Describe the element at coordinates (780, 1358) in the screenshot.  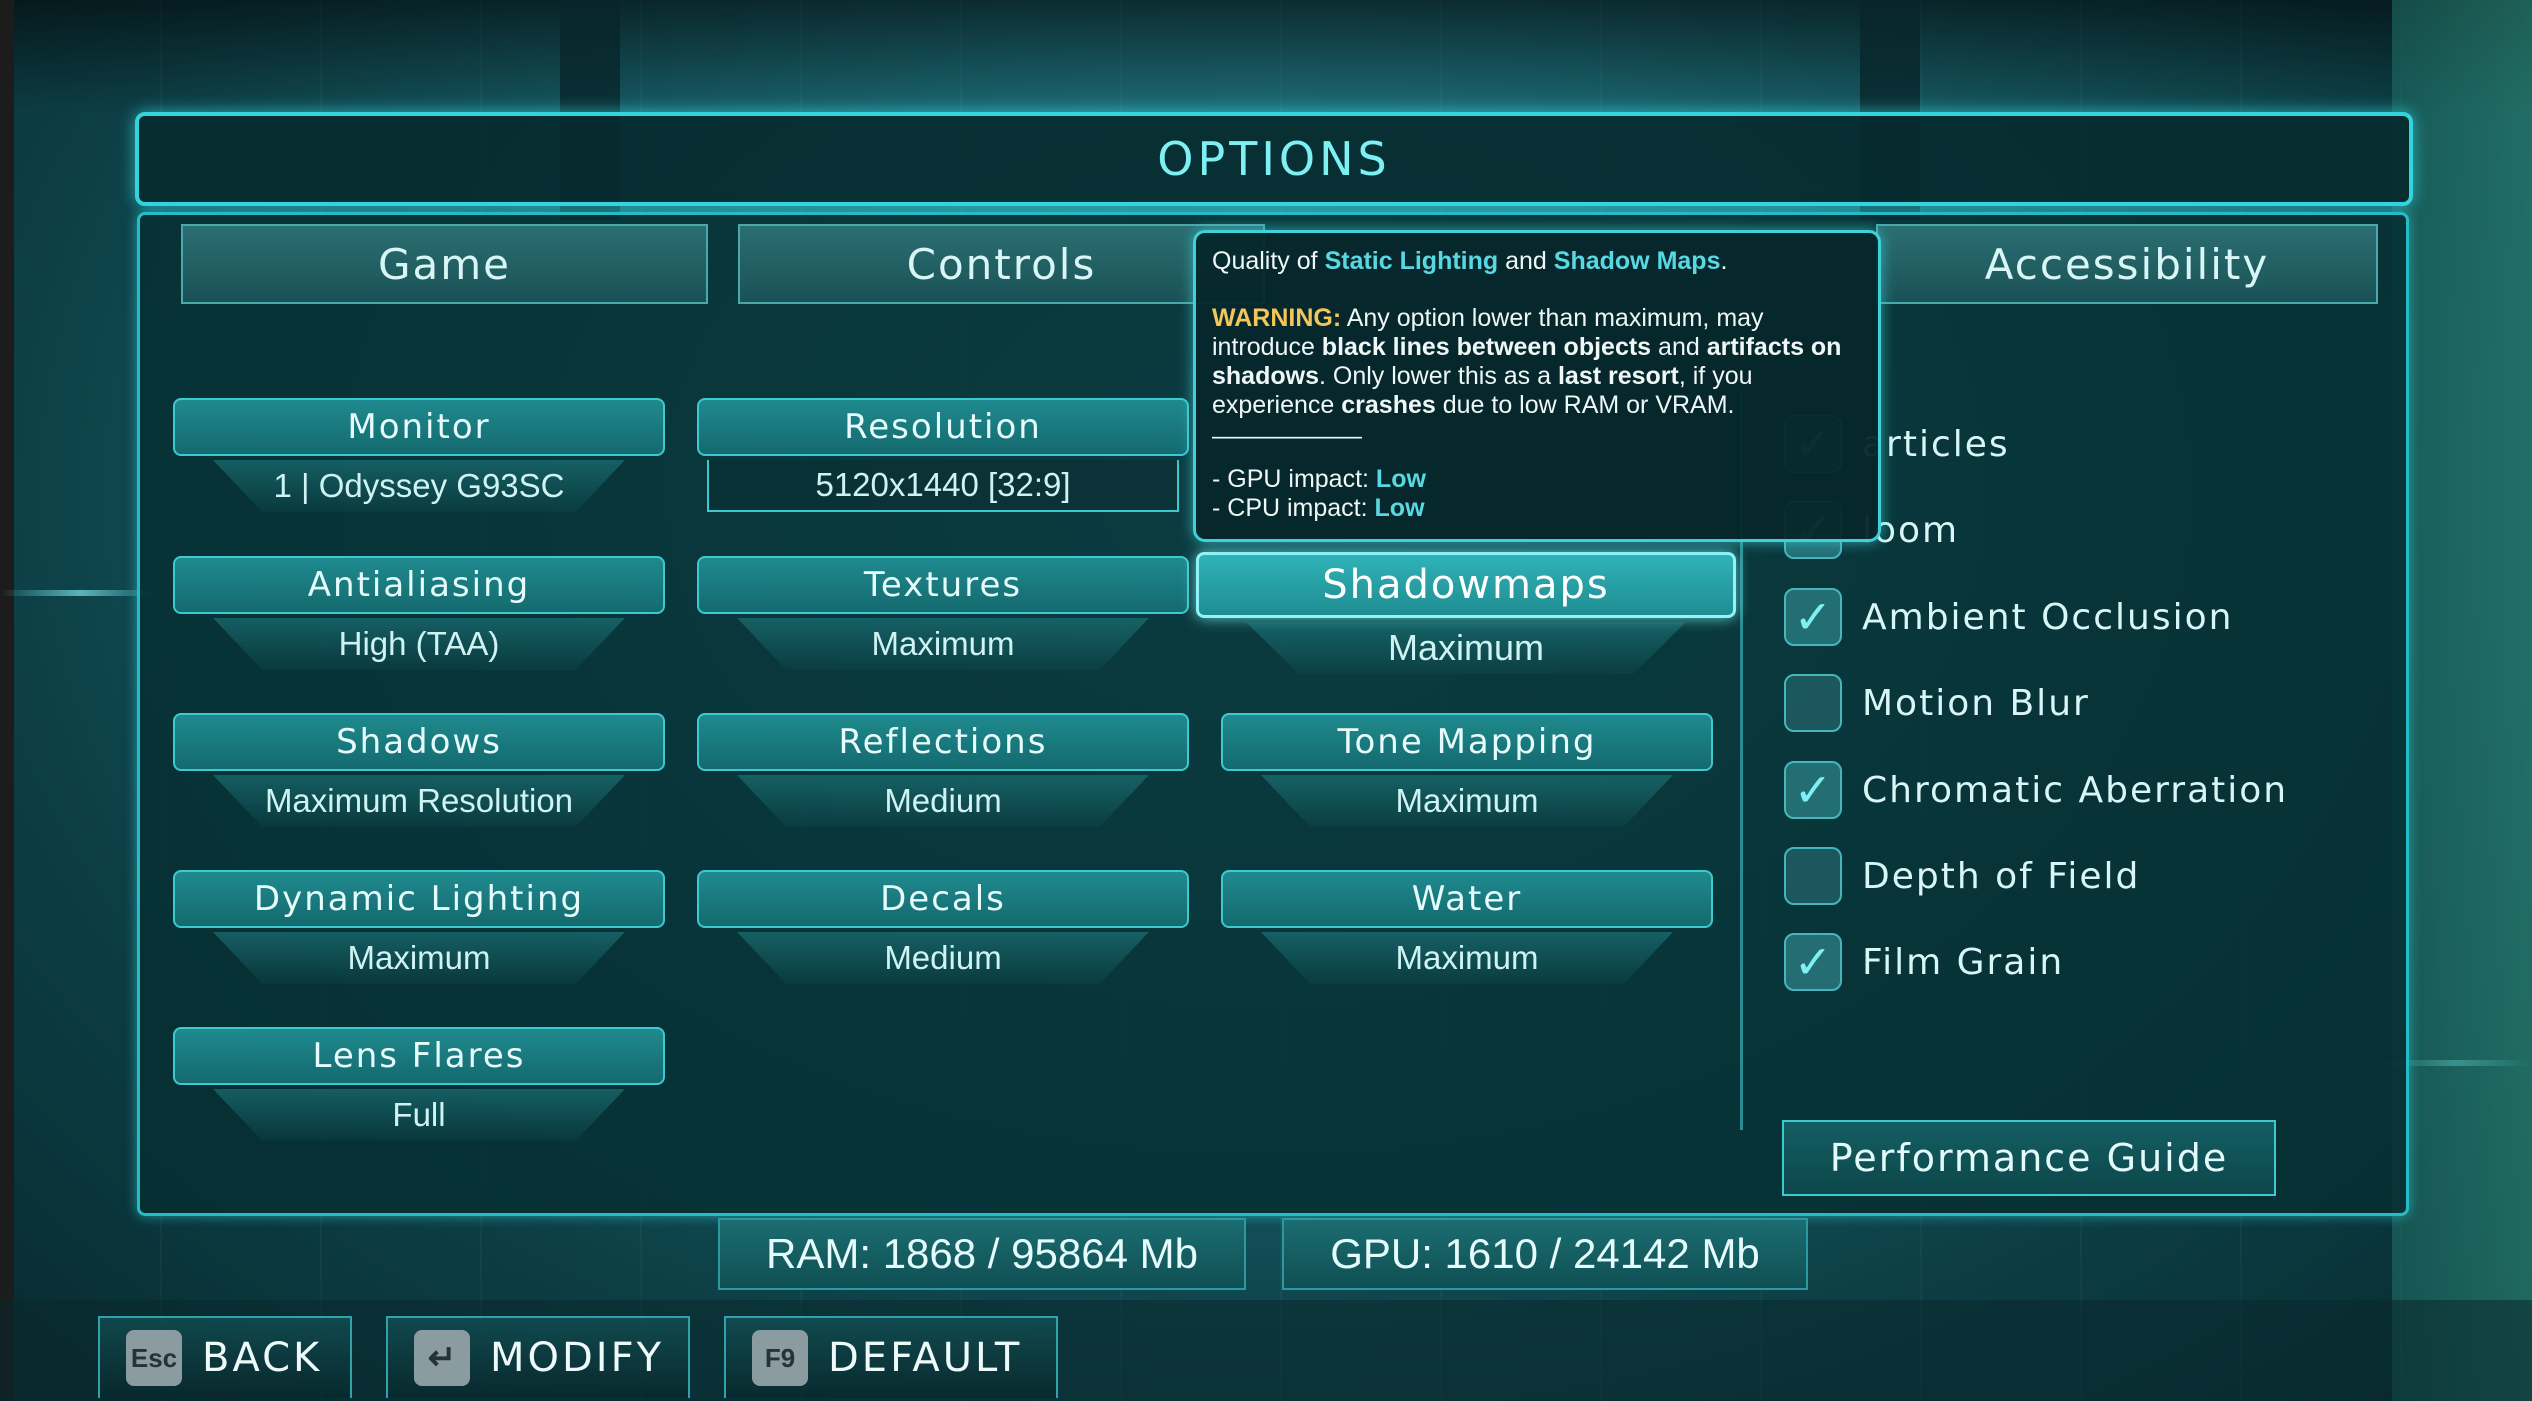
I see `f9-key-icon: F9` at that location.